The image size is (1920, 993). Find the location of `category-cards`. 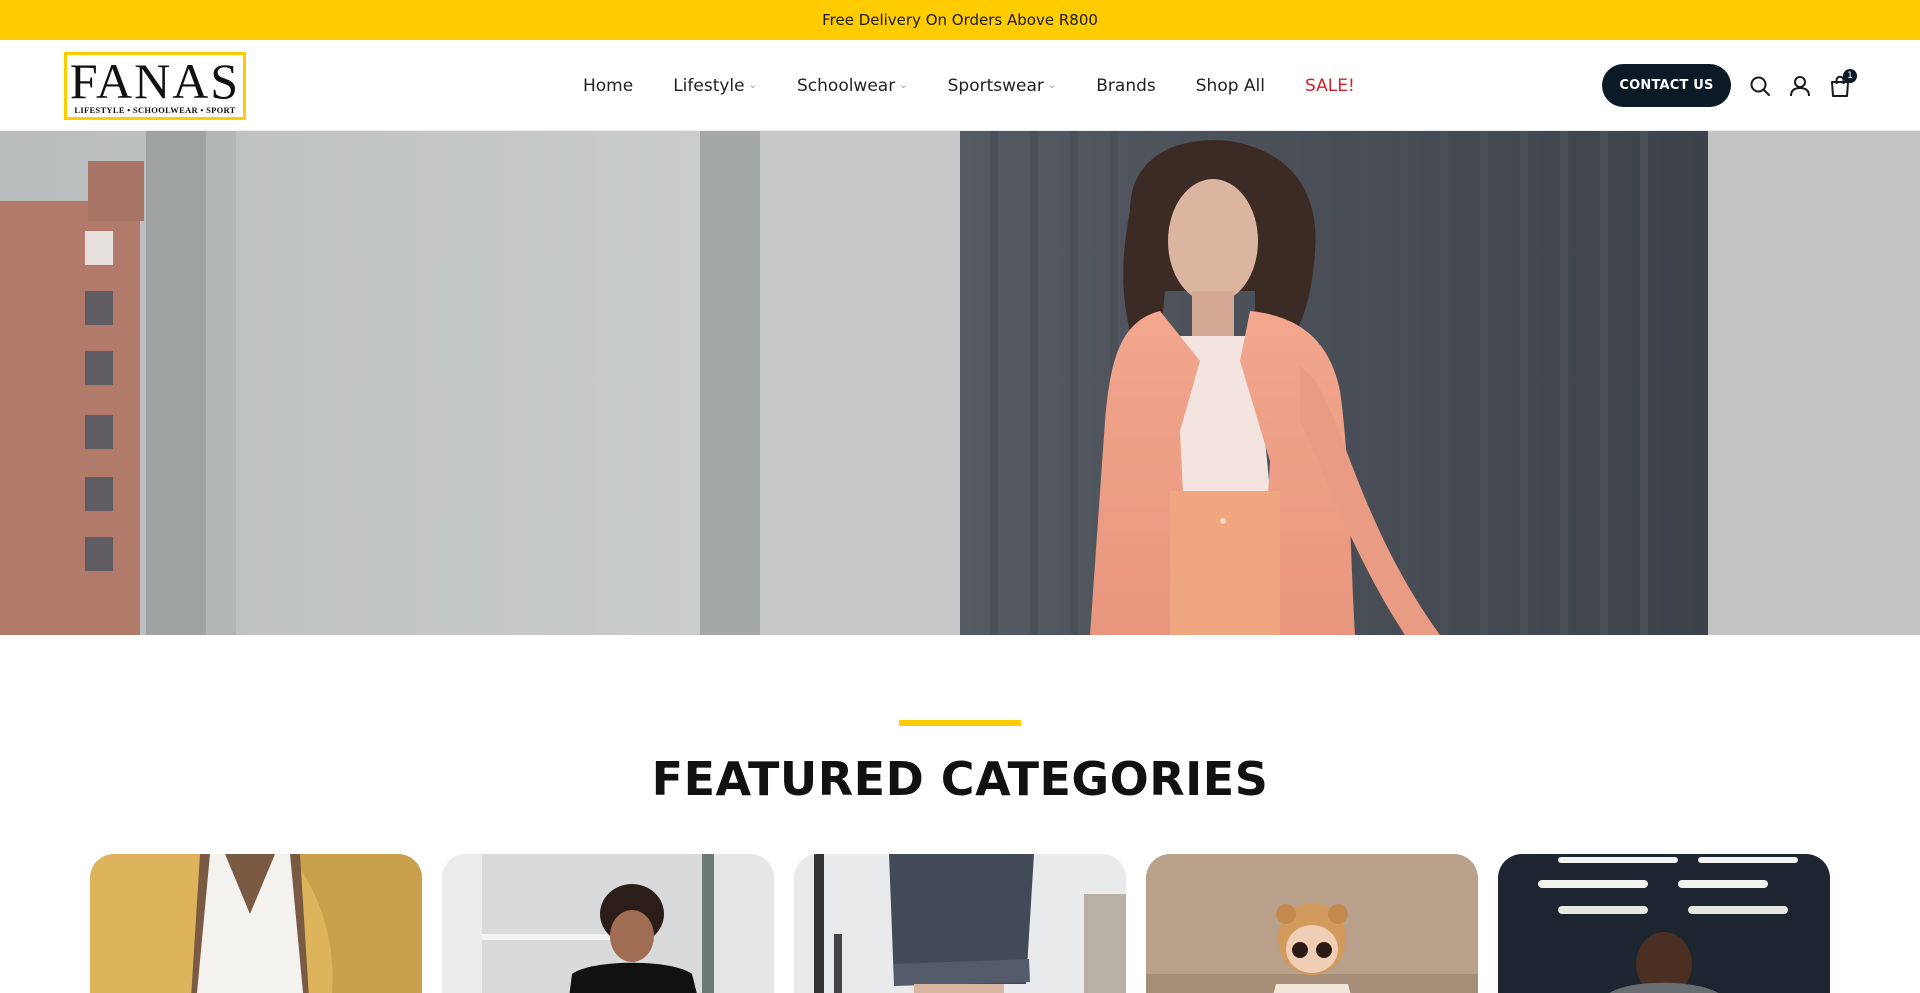

category-cards is located at coordinates (961, 923).